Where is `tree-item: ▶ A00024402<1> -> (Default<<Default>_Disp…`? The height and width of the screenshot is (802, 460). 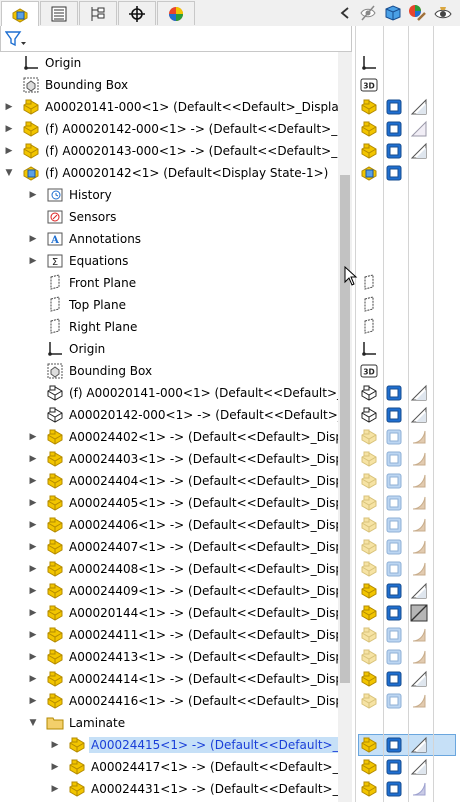 tree-item: ▶ A00024402<1> -> (Default<<Default>_Disp… is located at coordinates (169, 437).